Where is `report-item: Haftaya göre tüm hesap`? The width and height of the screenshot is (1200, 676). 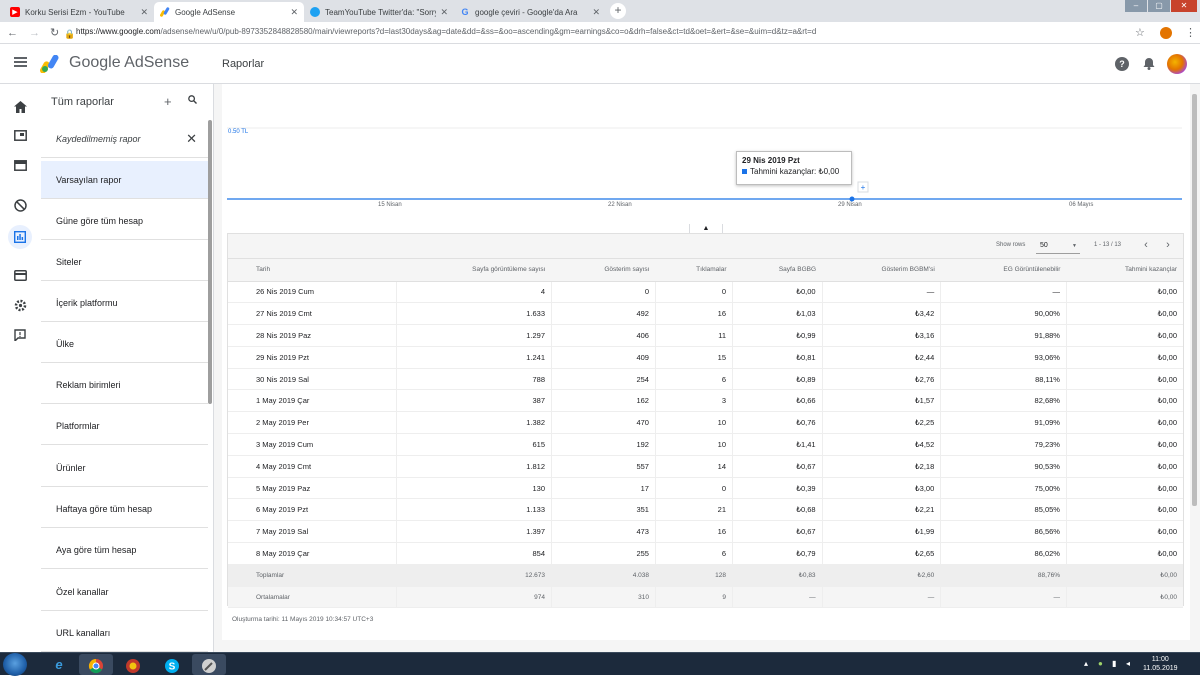
report-item: Haftaya göre tüm hesap is located at coordinates (124, 509).